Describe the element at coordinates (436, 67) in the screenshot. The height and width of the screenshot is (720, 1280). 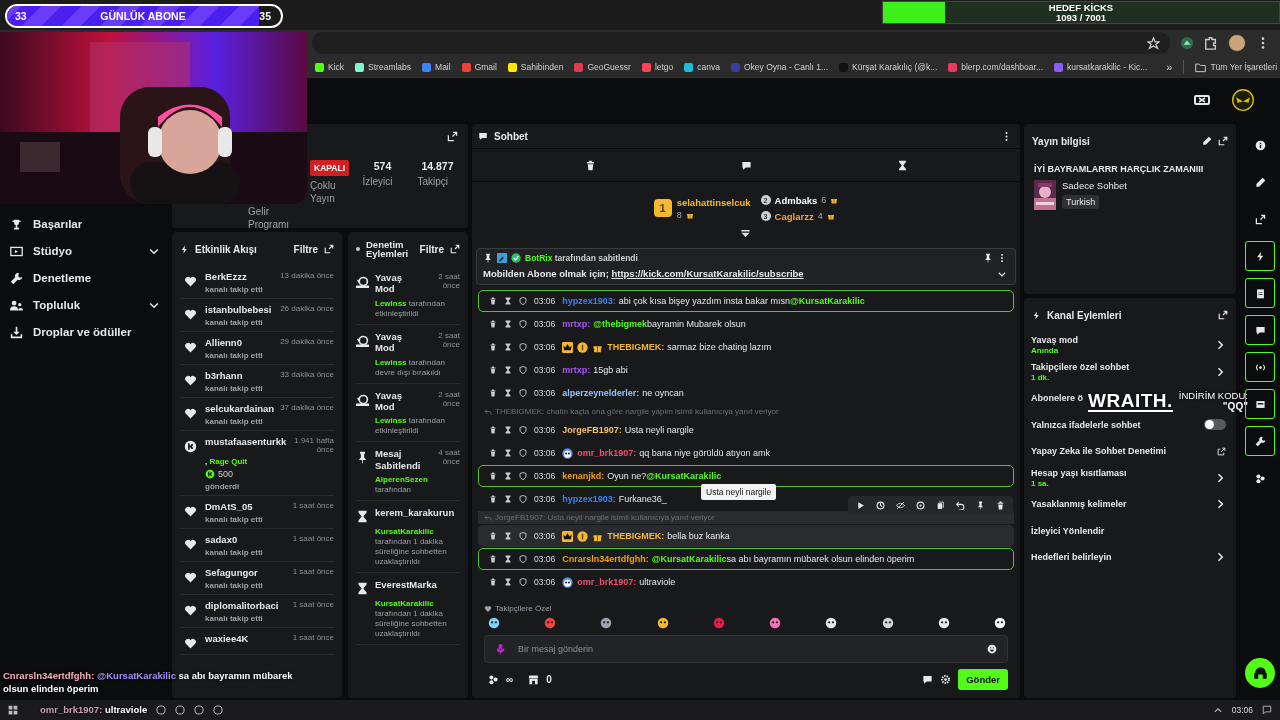
I see `bookmark: Mail` at that location.